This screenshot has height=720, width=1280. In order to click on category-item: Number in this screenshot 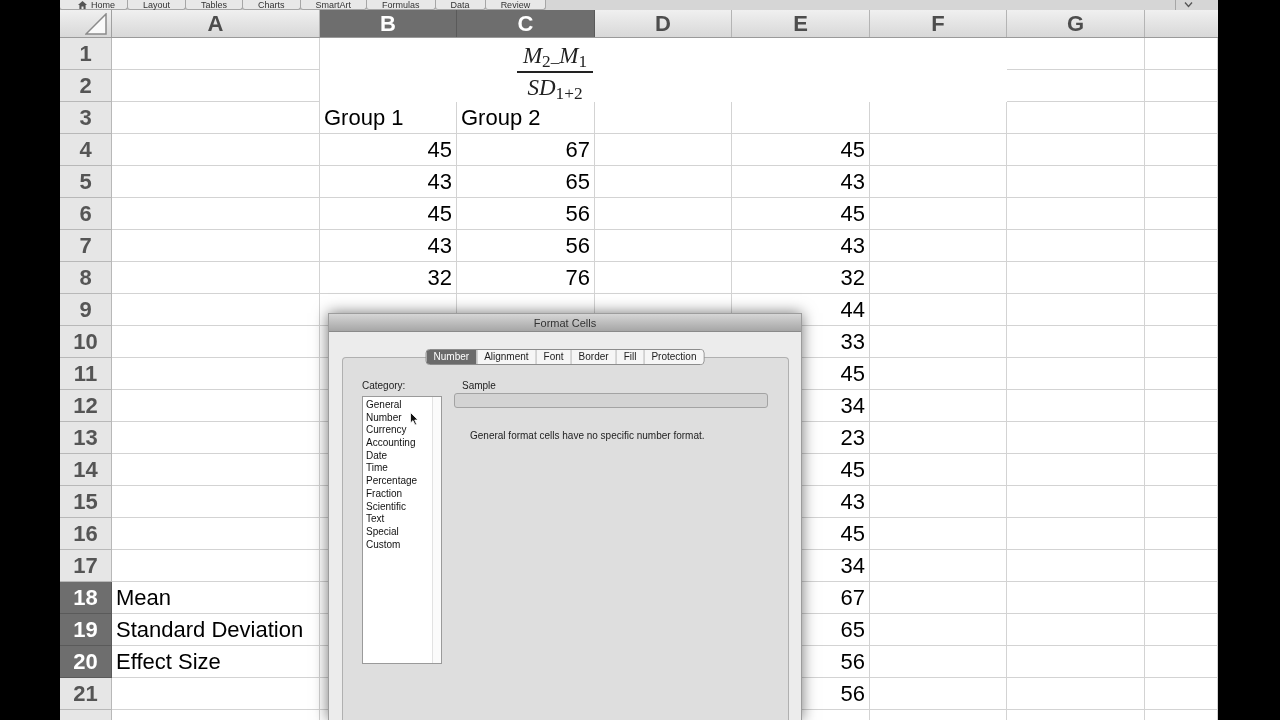, I will do `click(384, 418)`.